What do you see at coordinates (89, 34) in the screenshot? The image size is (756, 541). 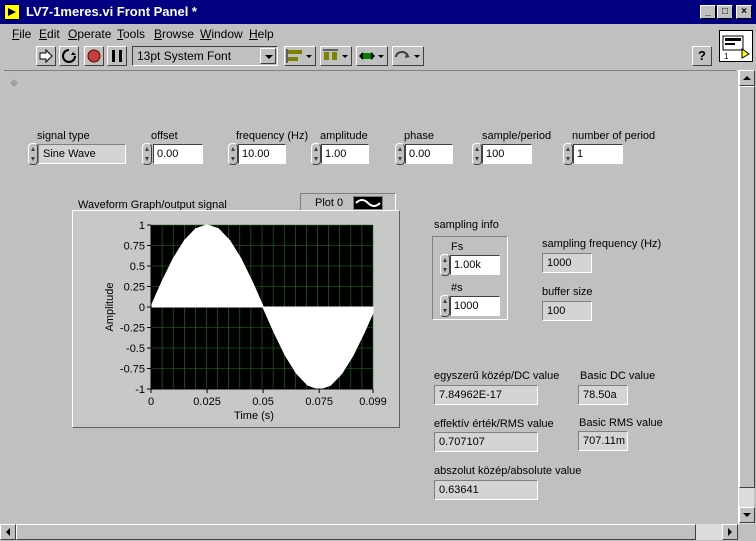 I see `menu-operate: Operate` at bounding box center [89, 34].